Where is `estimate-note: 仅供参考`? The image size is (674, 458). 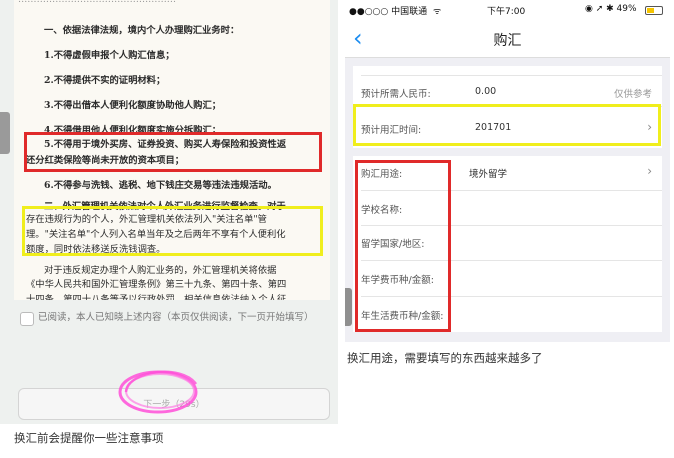 estimate-note: 仅供参考 is located at coordinates (632, 94).